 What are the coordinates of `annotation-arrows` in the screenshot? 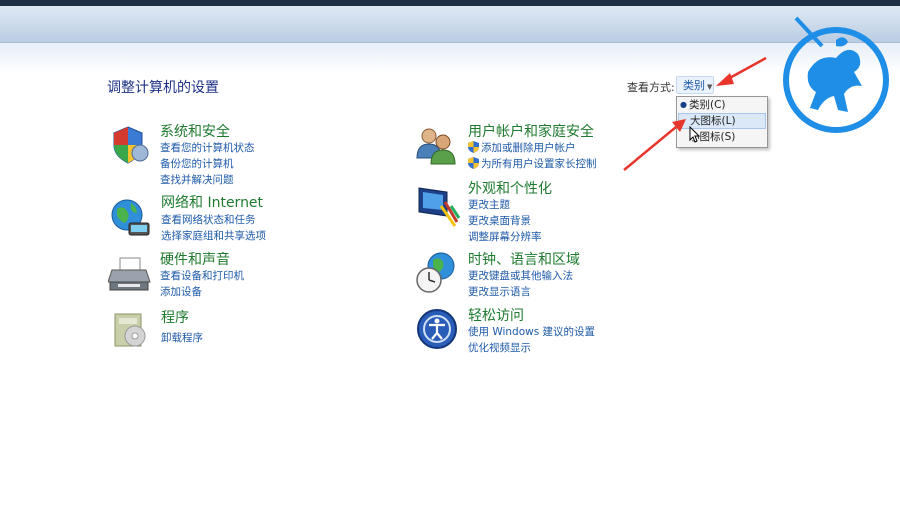 It's located at (695, 113).